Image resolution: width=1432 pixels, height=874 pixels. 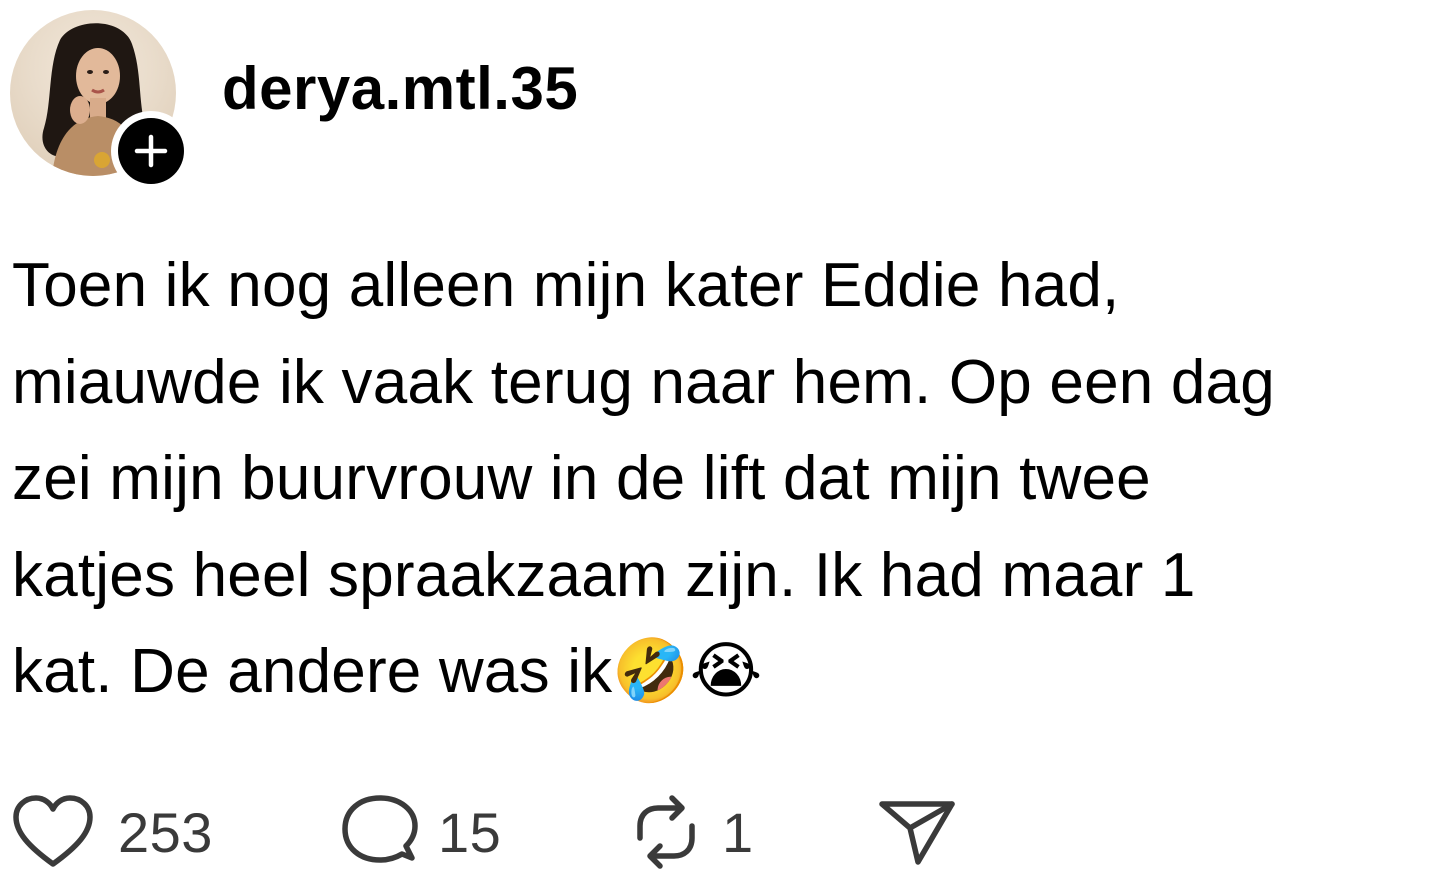 What do you see at coordinates (420, 832) in the screenshot?
I see `reply-button: 15` at bounding box center [420, 832].